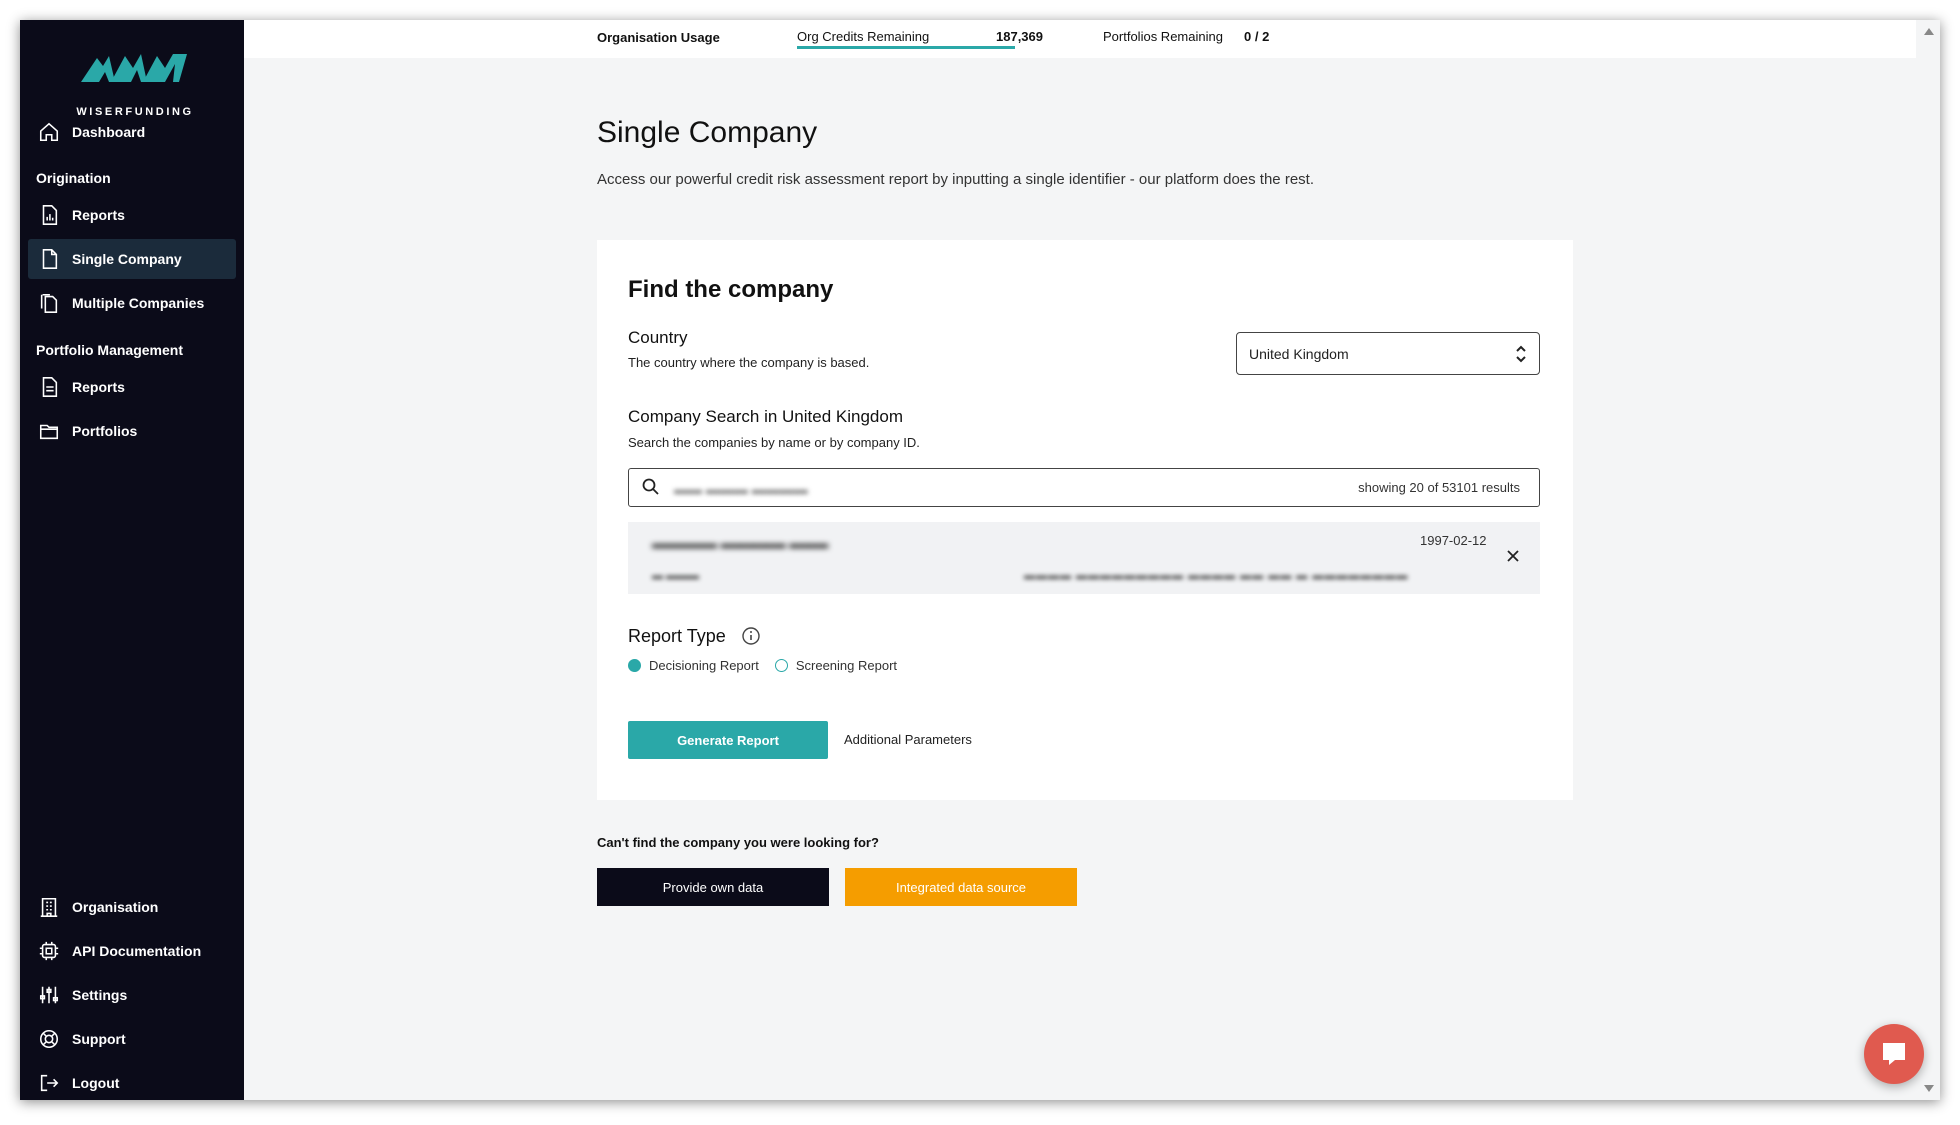  What do you see at coordinates (863, 36) in the screenshot?
I see `credits-label: Org Credits Remaining` at bounding box center [863, 36].